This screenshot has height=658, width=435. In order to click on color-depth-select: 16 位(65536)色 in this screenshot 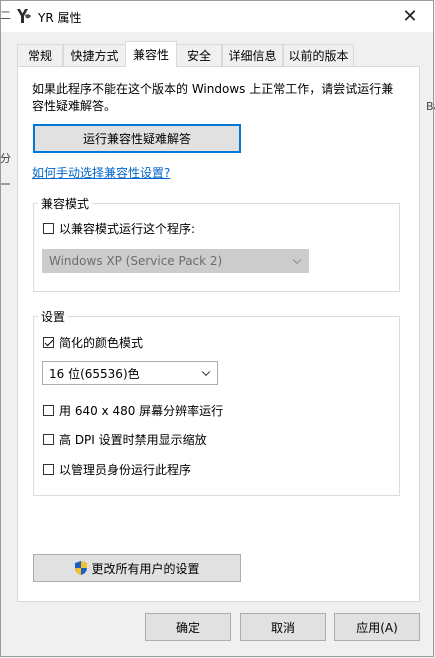, I will do `click(130, 373)`.